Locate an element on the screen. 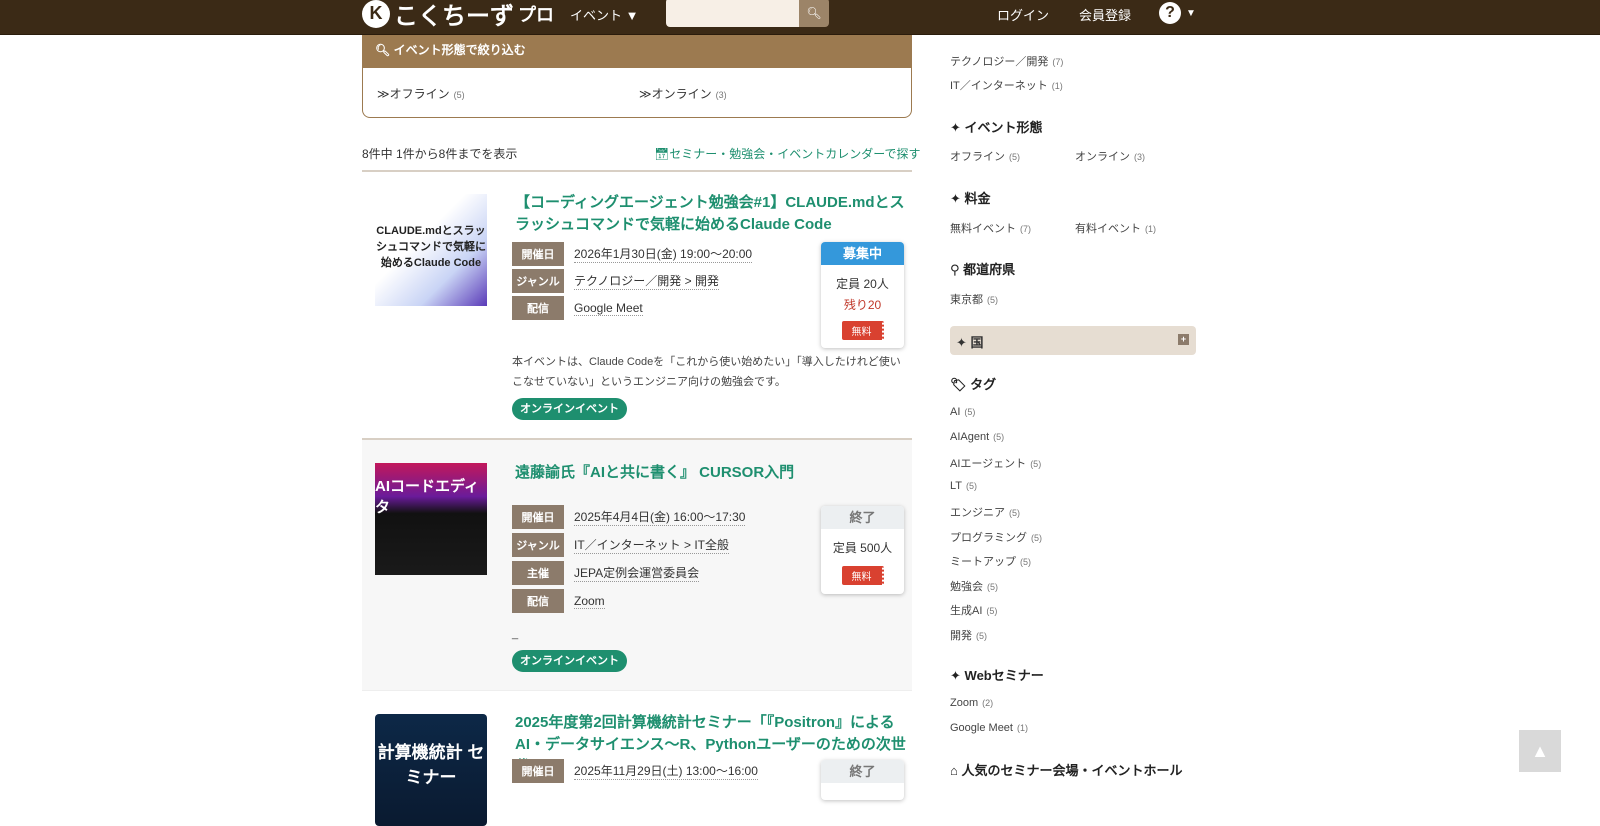 The height and width of the screenshot is (826, 1600). sidebar-type-link: オンライン (3) is located at coordinates (1110, 156).